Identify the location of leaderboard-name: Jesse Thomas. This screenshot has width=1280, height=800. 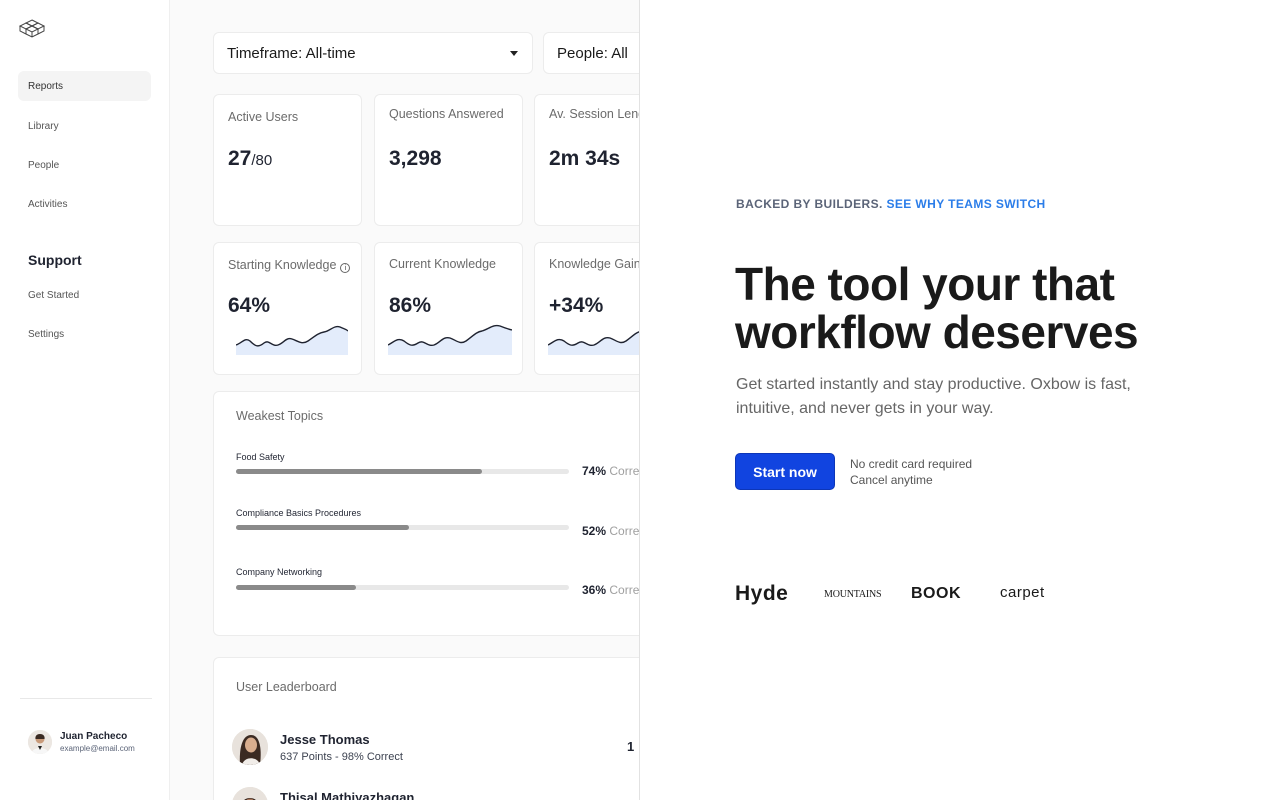
(325, 739).